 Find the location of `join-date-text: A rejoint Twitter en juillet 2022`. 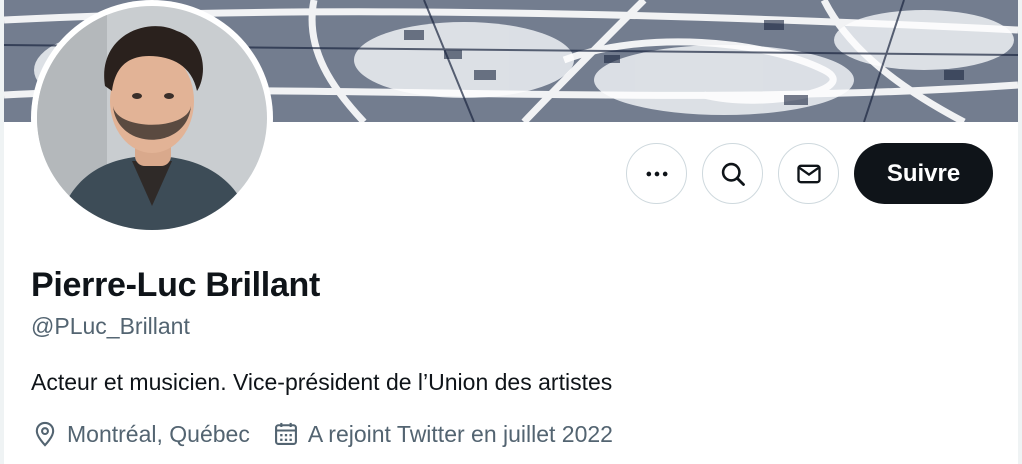

join-date-text: A rejoint Twitter en juillet 2022 is located at coordinates (460, 433).